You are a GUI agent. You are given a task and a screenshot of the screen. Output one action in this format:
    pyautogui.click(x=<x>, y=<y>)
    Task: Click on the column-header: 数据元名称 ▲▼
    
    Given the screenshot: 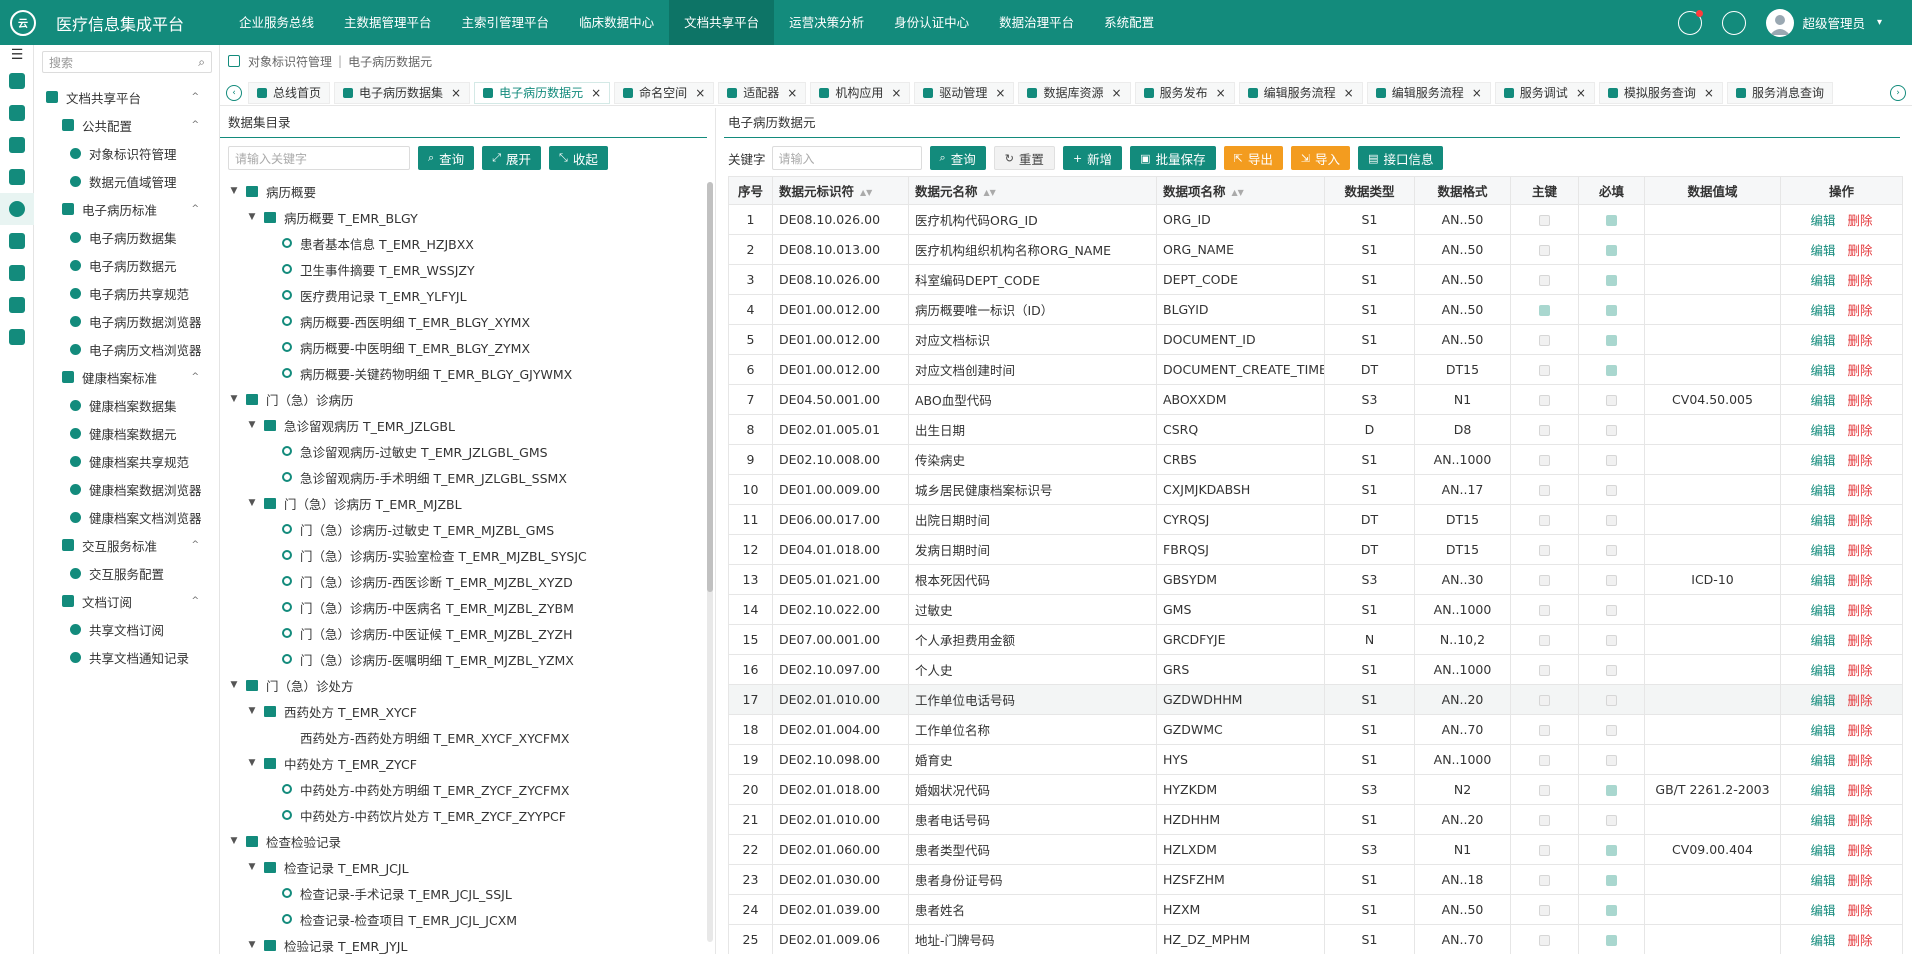 What is the action you would take?
    pyautogui.click(x=1032, y=190)
    